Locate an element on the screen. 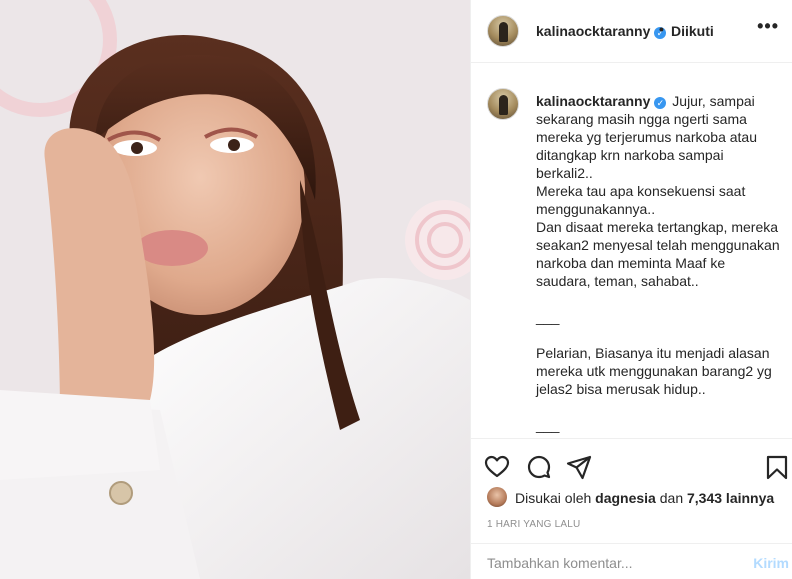 This screenshot has height=579, width=792. author-username: kalinaocktaranny ✓ is located at coordinates (601, 31).